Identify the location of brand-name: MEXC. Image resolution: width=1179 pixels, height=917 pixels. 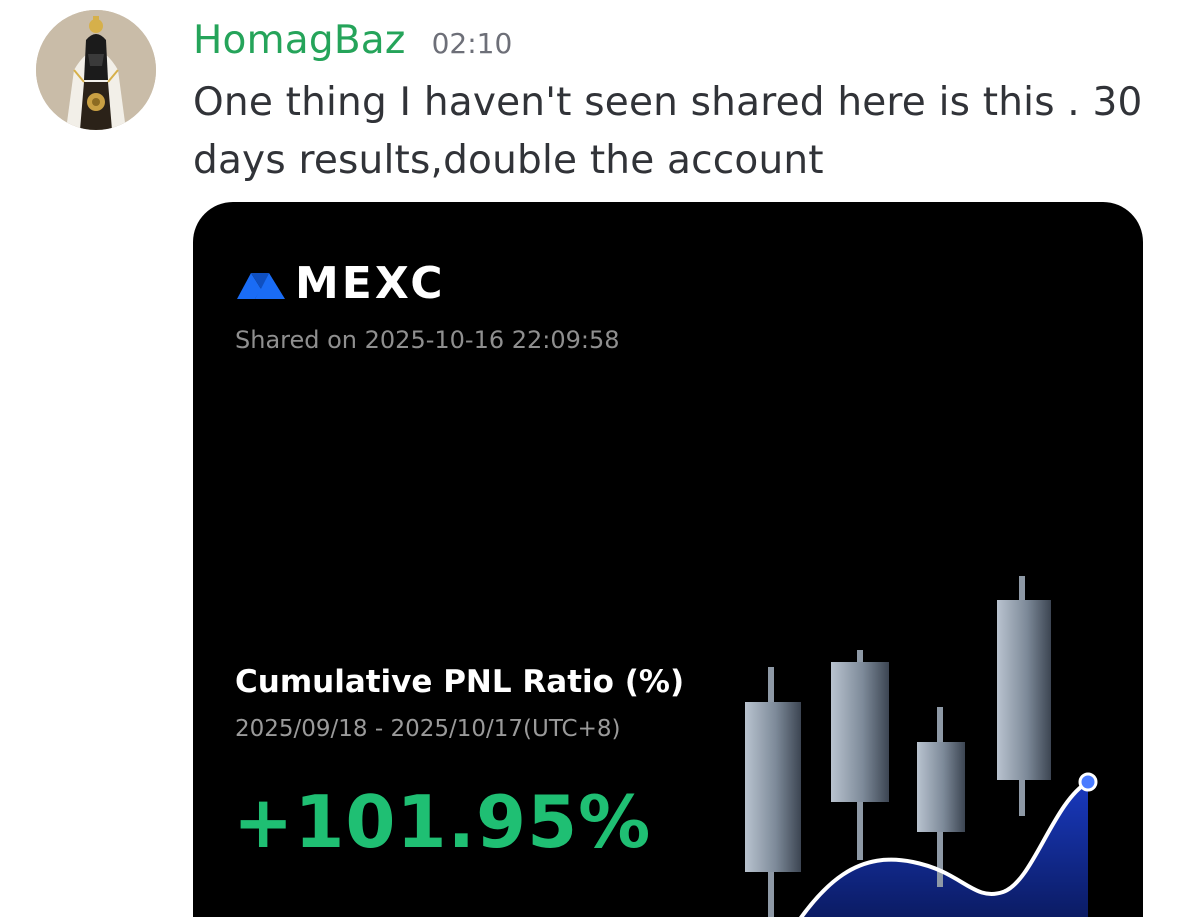
(370, 283).